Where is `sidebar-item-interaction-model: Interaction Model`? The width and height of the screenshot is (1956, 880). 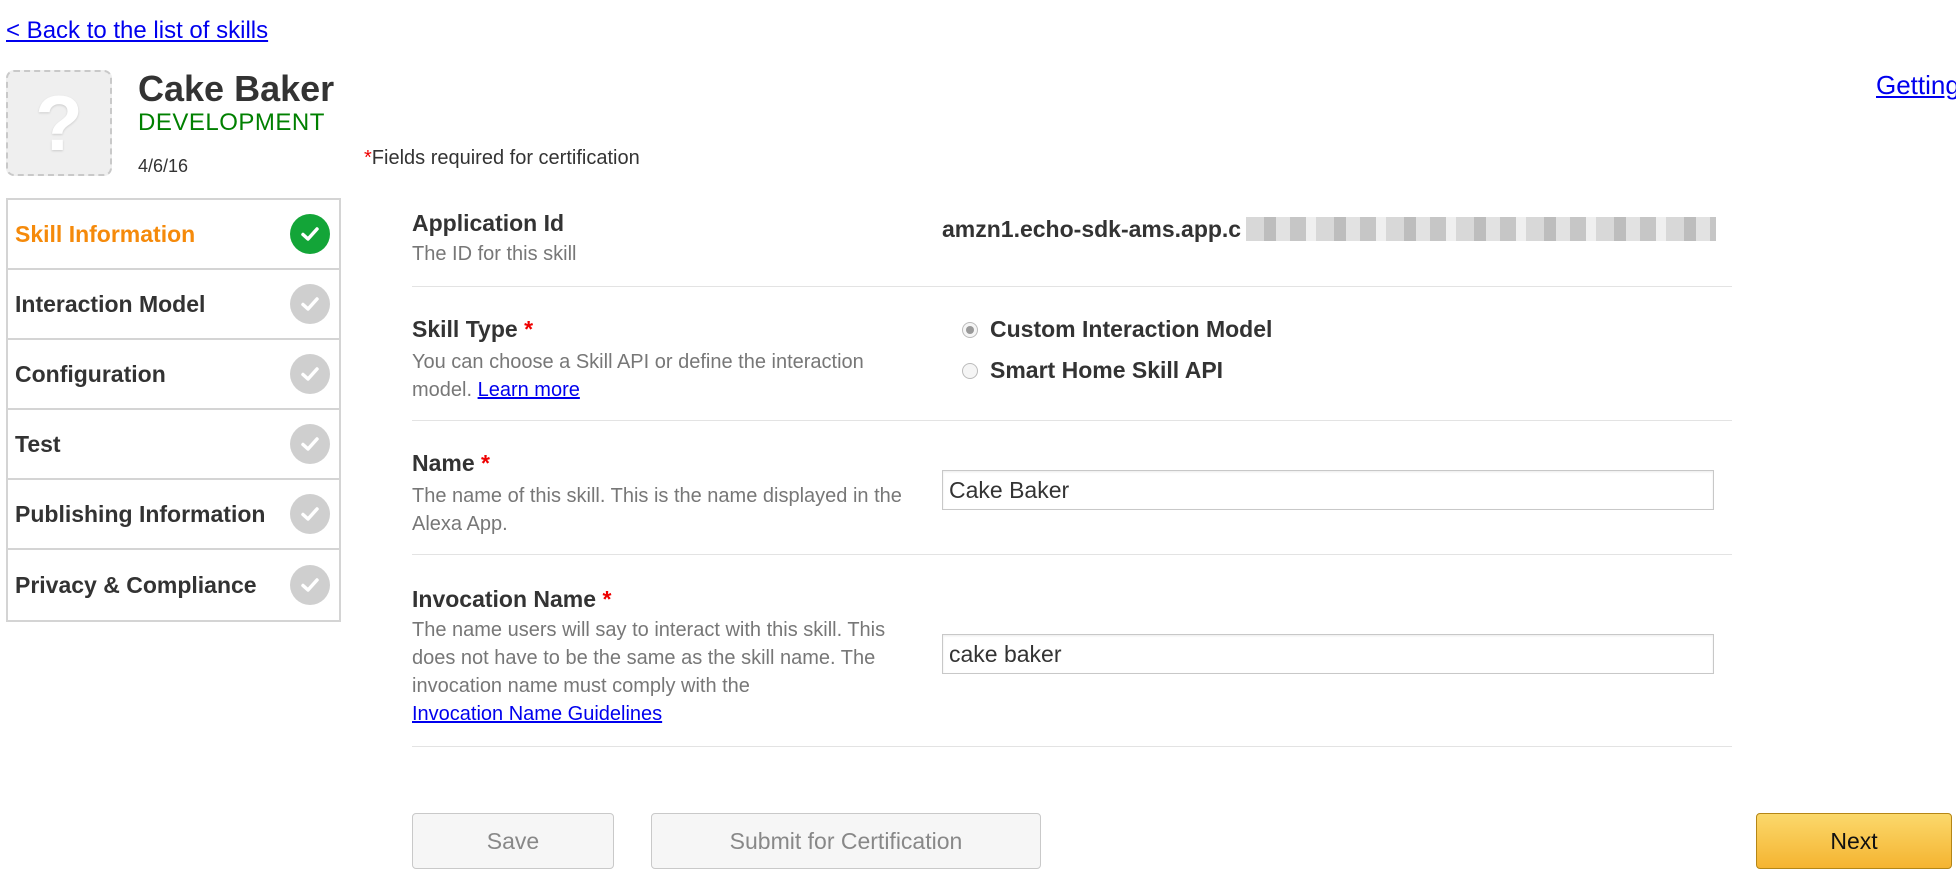
sidebar-item-interaction-model: Interaction Model is located at coordinates (173, 305).